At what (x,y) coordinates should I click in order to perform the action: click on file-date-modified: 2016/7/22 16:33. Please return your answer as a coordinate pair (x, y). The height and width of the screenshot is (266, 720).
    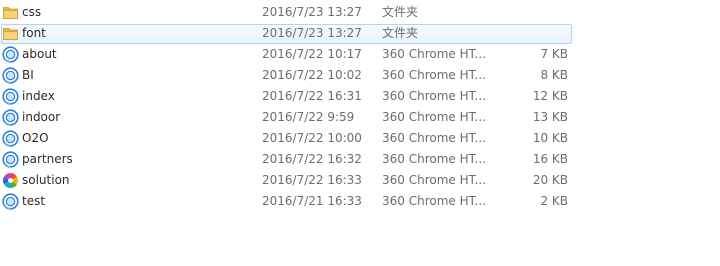
    Looking at the image, I should click on (312, 180).